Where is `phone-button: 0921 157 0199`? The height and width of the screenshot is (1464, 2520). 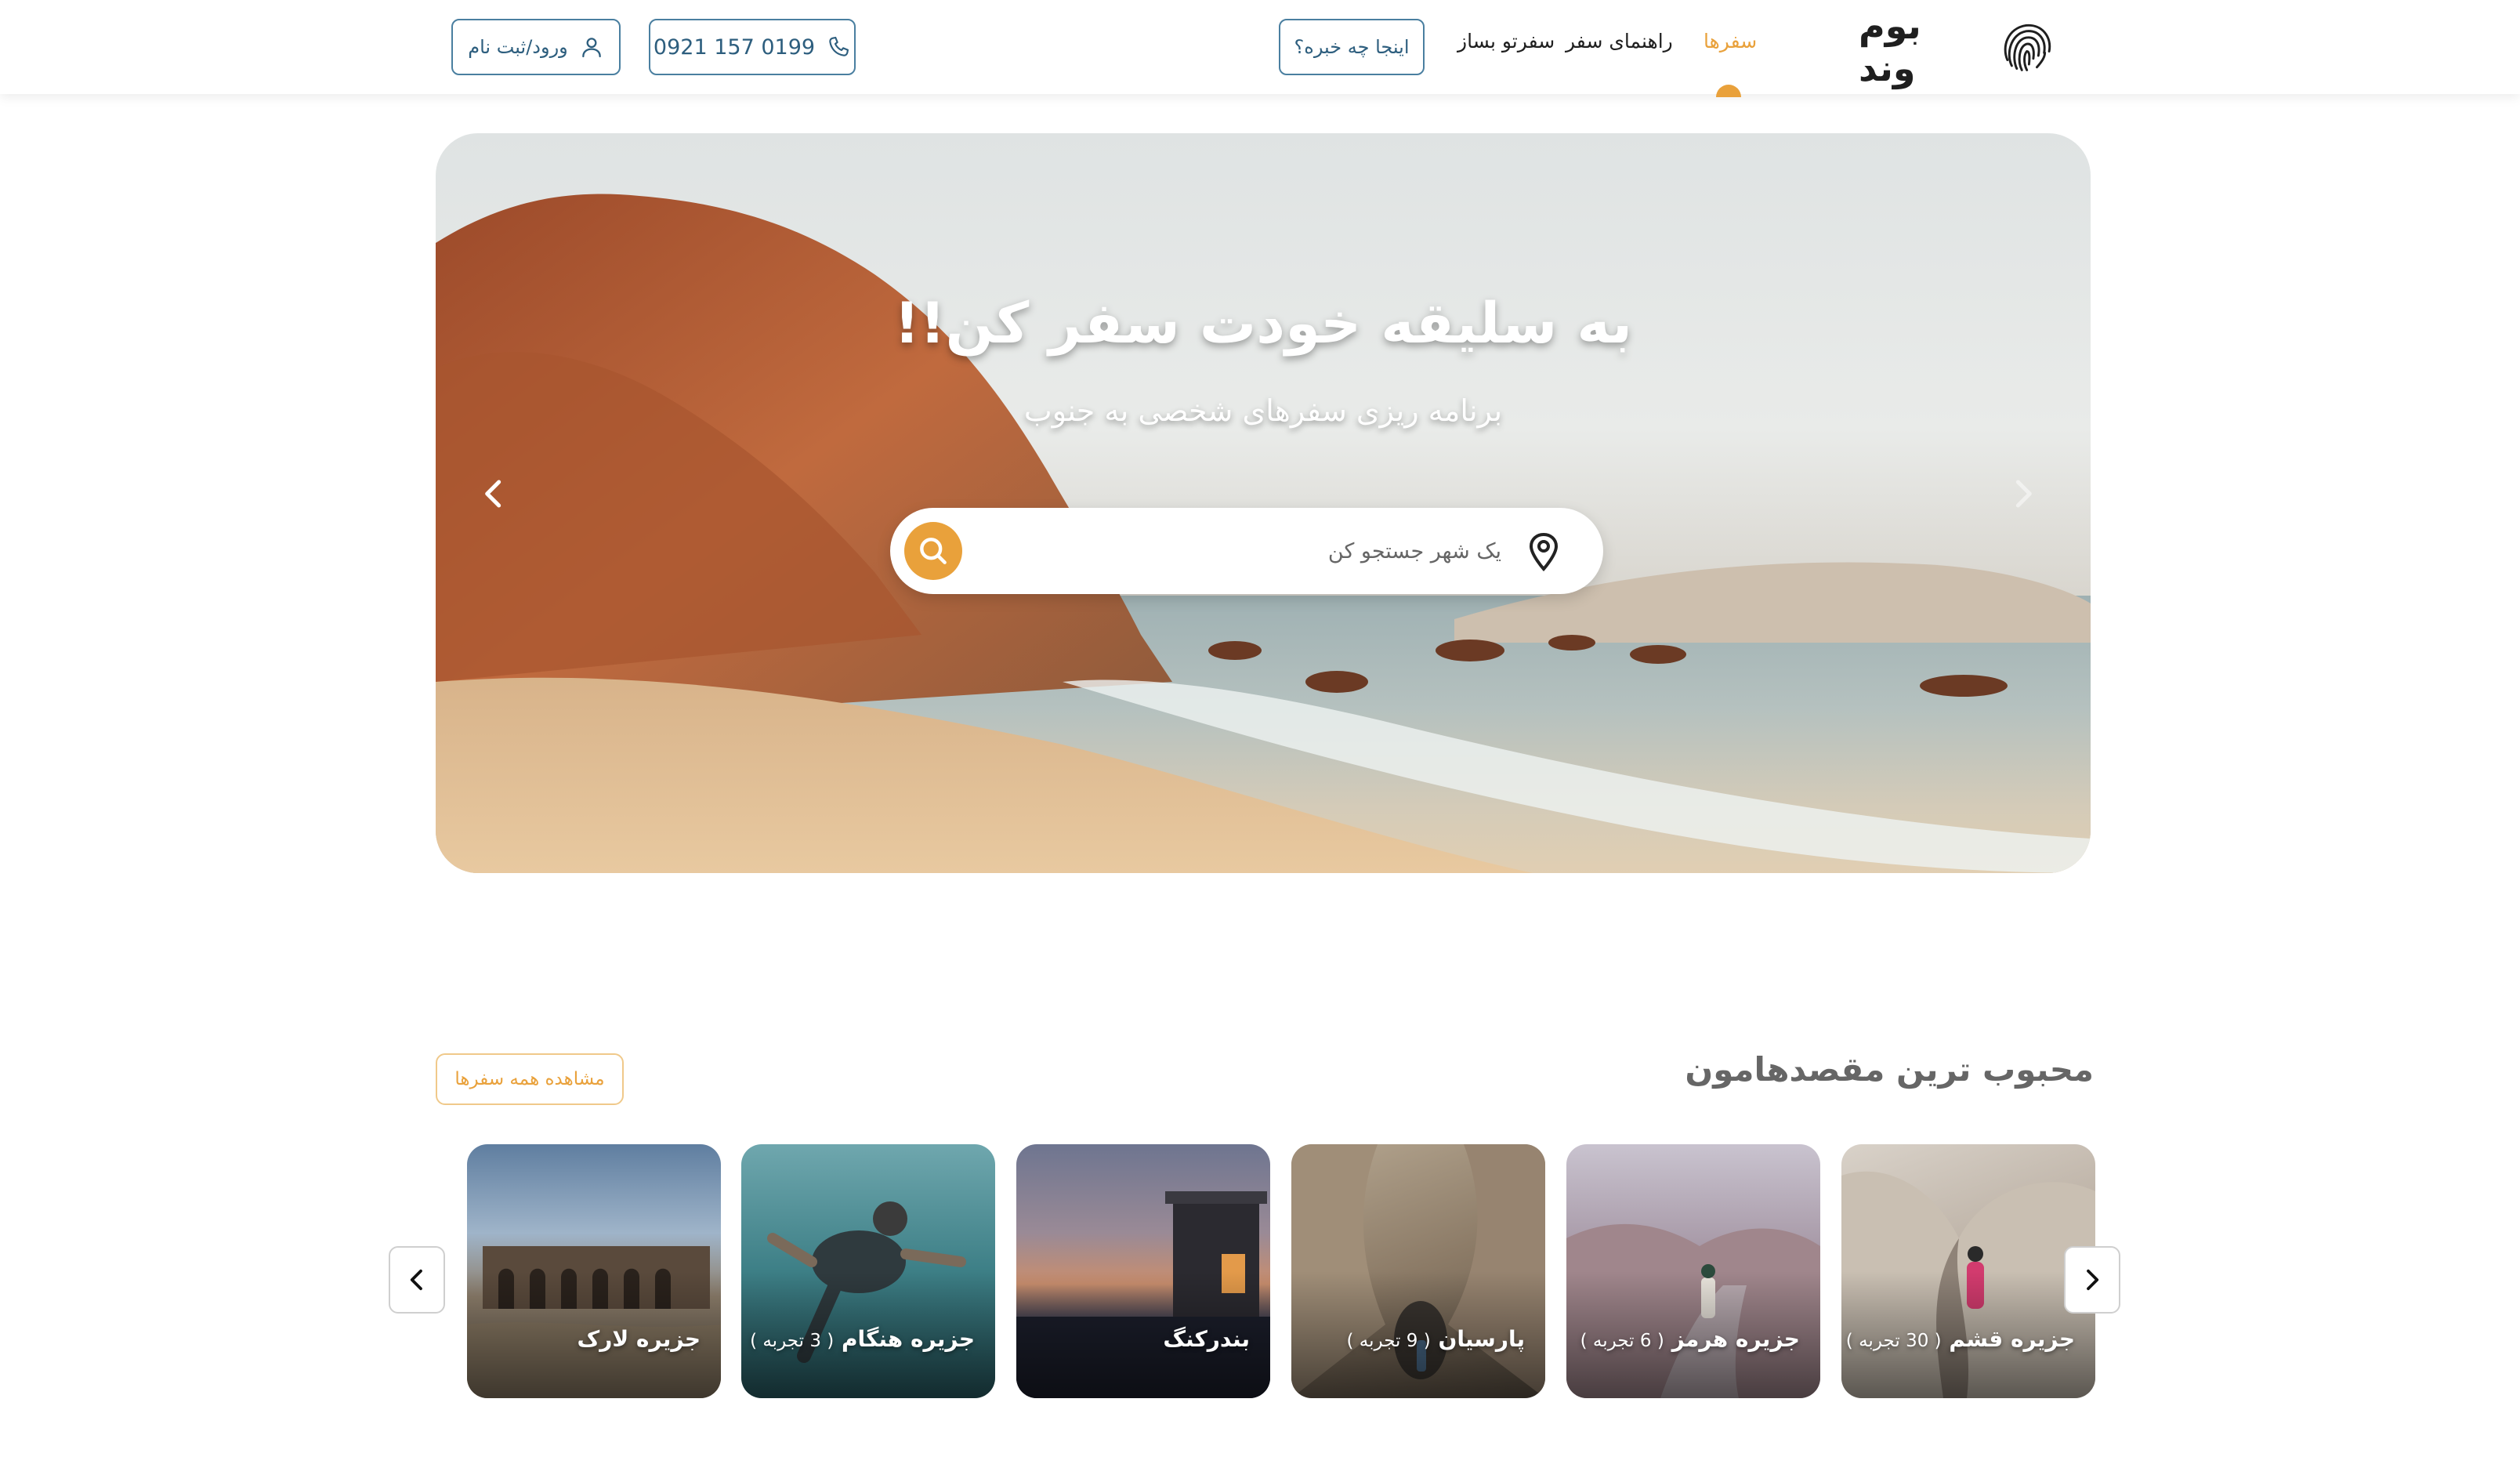 phone-button: 0921 157 0199 is located at coordinates (752, 47).